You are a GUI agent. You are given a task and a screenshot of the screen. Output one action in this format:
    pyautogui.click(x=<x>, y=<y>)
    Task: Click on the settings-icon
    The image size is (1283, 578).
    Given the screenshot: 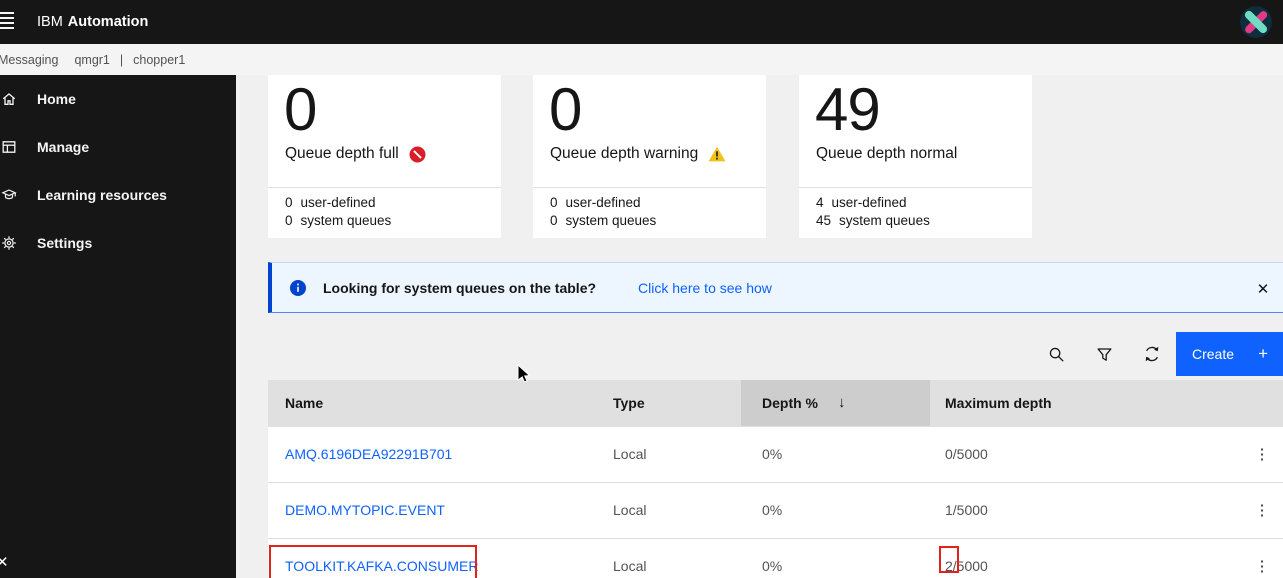 What is the action you would take?
    pyautogui.click(x=9, y=243)
    